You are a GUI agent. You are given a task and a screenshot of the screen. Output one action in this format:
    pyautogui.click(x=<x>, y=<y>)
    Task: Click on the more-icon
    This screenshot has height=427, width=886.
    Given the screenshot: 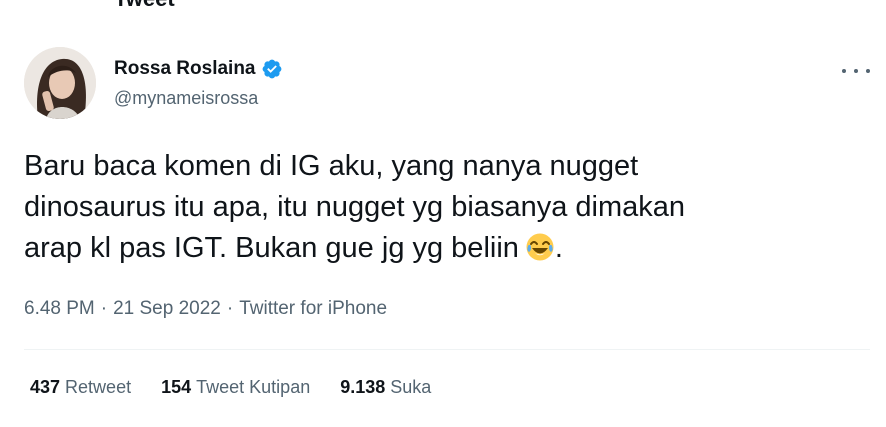 What is the action you would take?
    pyautogui.click(x=856, y=71)
    